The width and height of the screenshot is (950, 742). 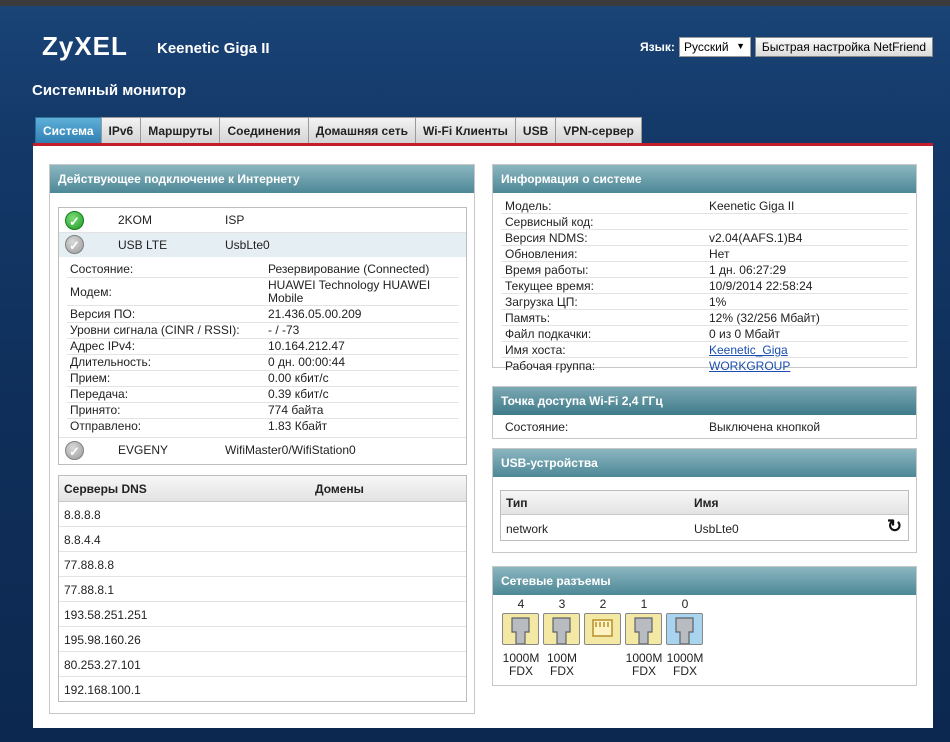 What do you see at coordinates (705, 640) in the screenshot?
I see `ports-area: 4 1000M FDX 3 100M FDX 2 1 1000M FDX 0 1000M FDX` at bounding box center [705, 640].